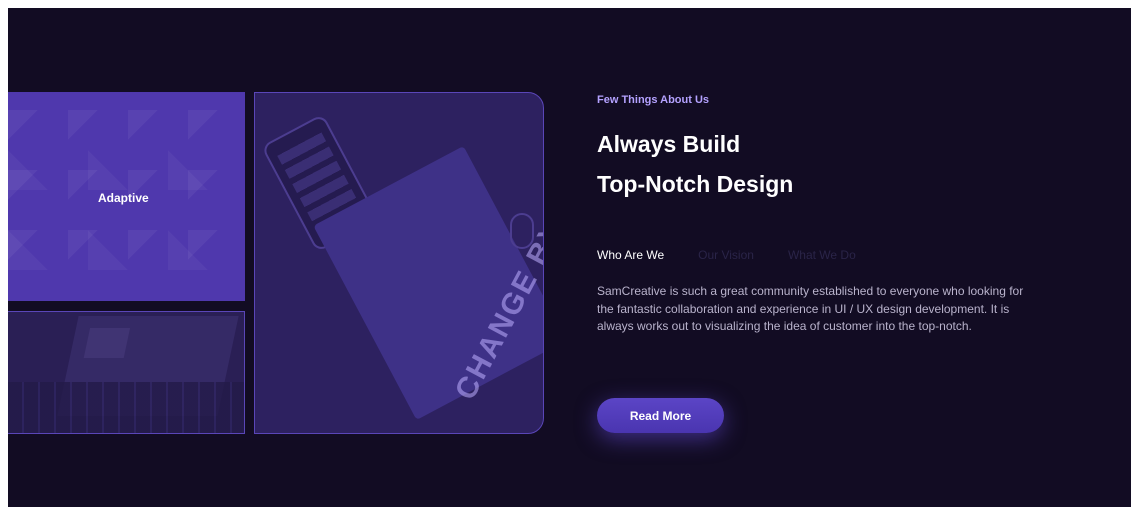 This screenshot has height=507, width=1131. Describe the element at coordinates (126, 372) in the screenshot. I see `gallery-tile-laptop` at that location.